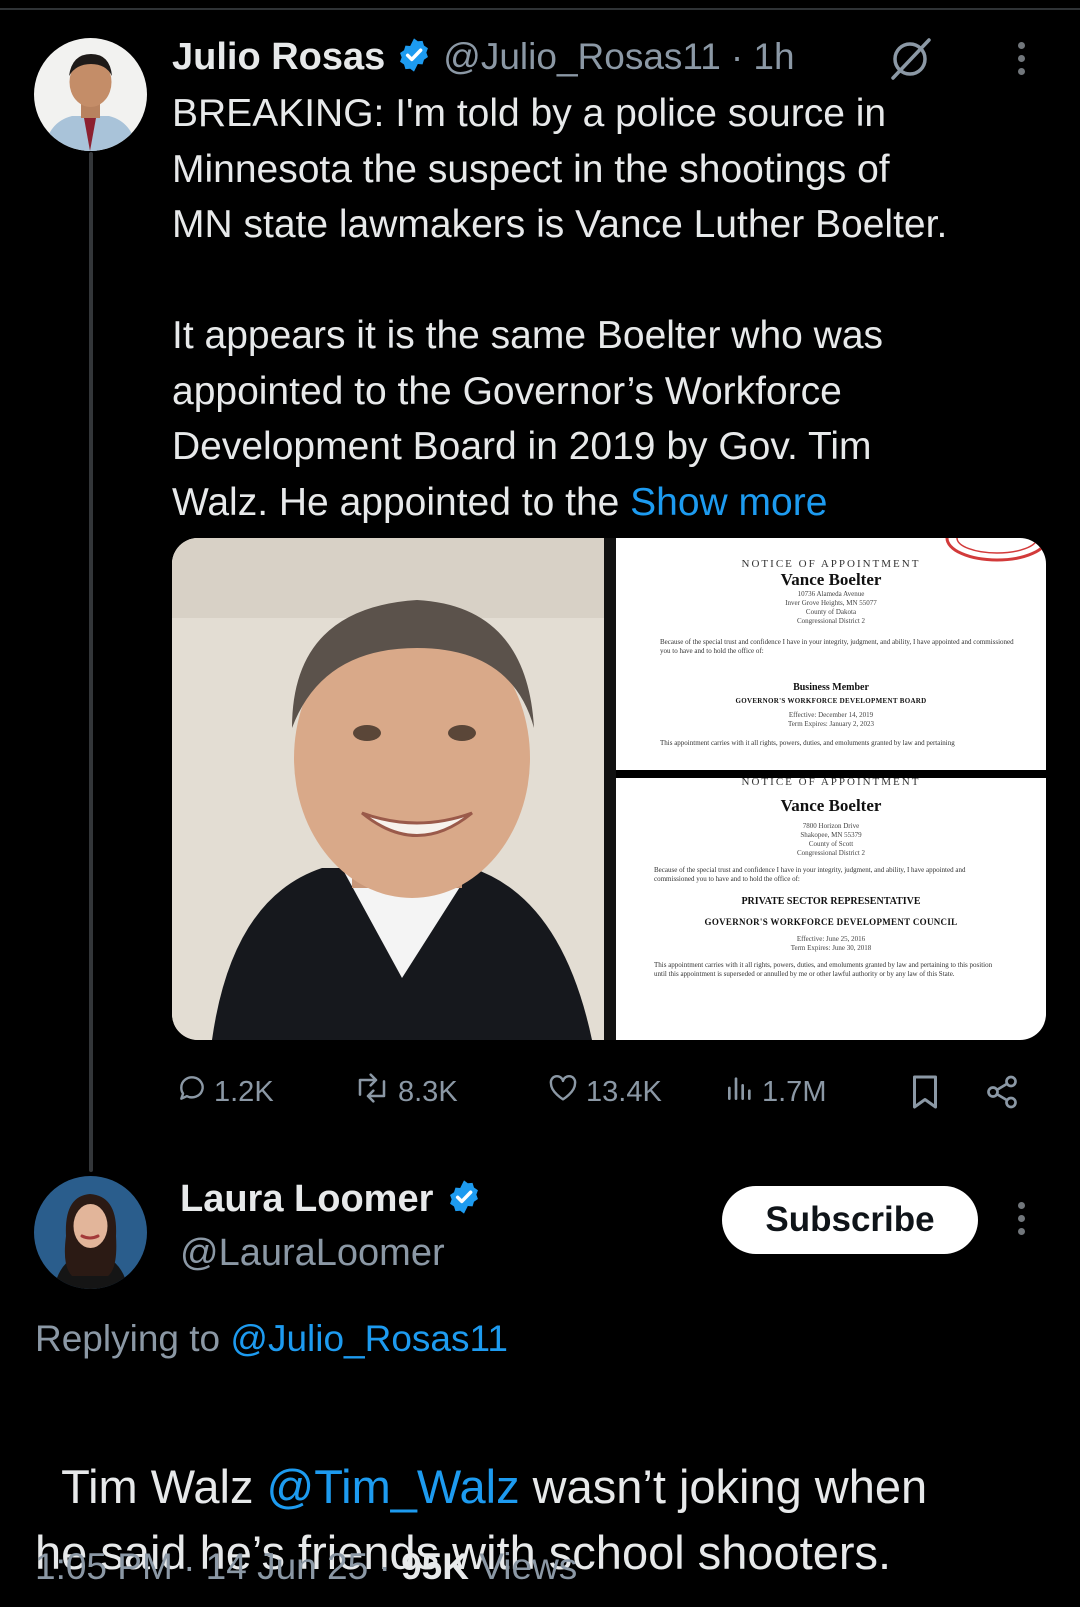  What do you see at coordinates (192, 1092) in the screenshot?
I see `reply-icon` at bounding box center [192, 1092].